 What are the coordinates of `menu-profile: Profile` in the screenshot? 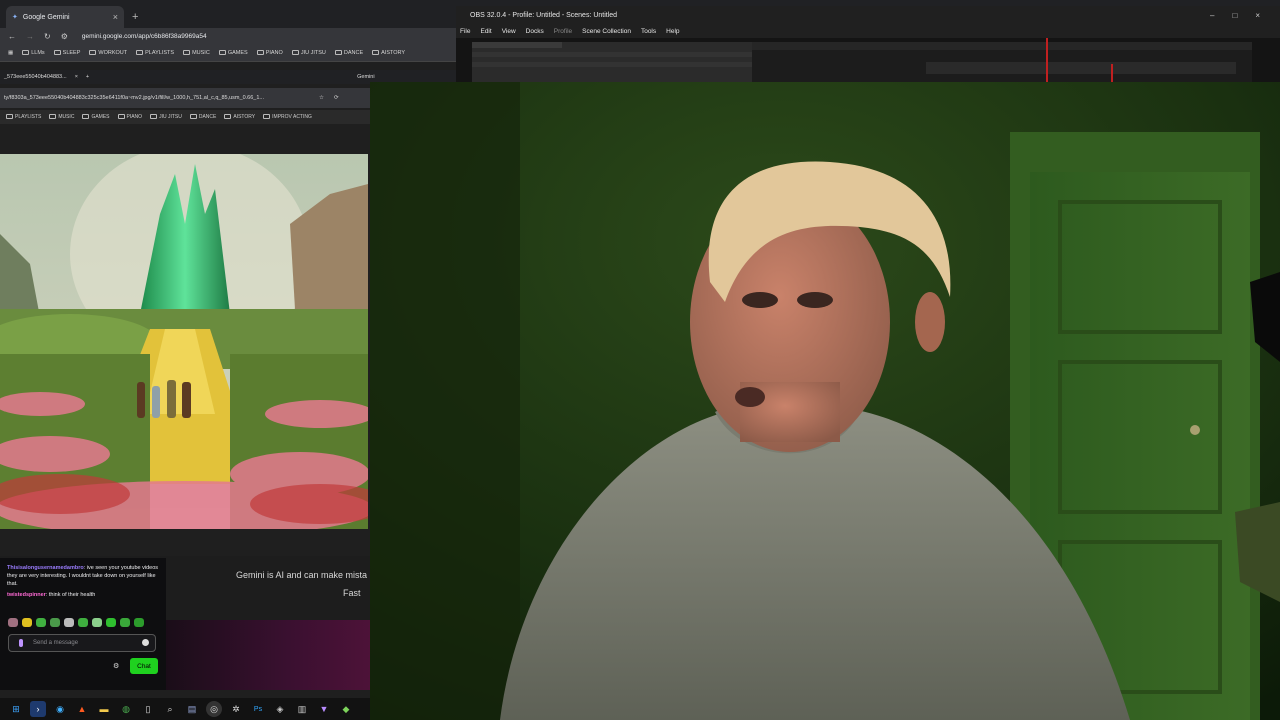 It's located at (563, 31).